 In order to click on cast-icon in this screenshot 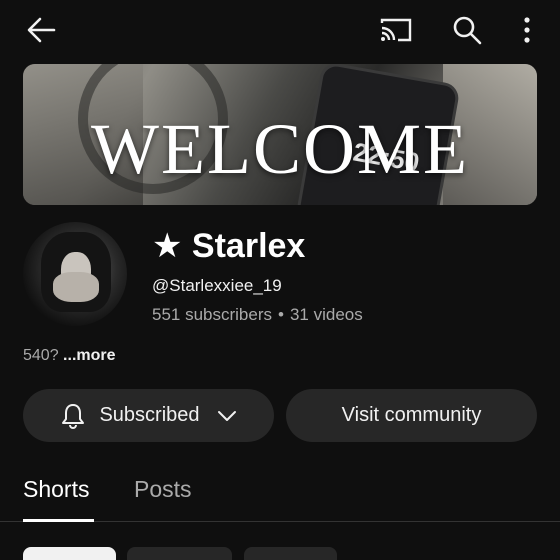, I will do `click(396, 30)`.